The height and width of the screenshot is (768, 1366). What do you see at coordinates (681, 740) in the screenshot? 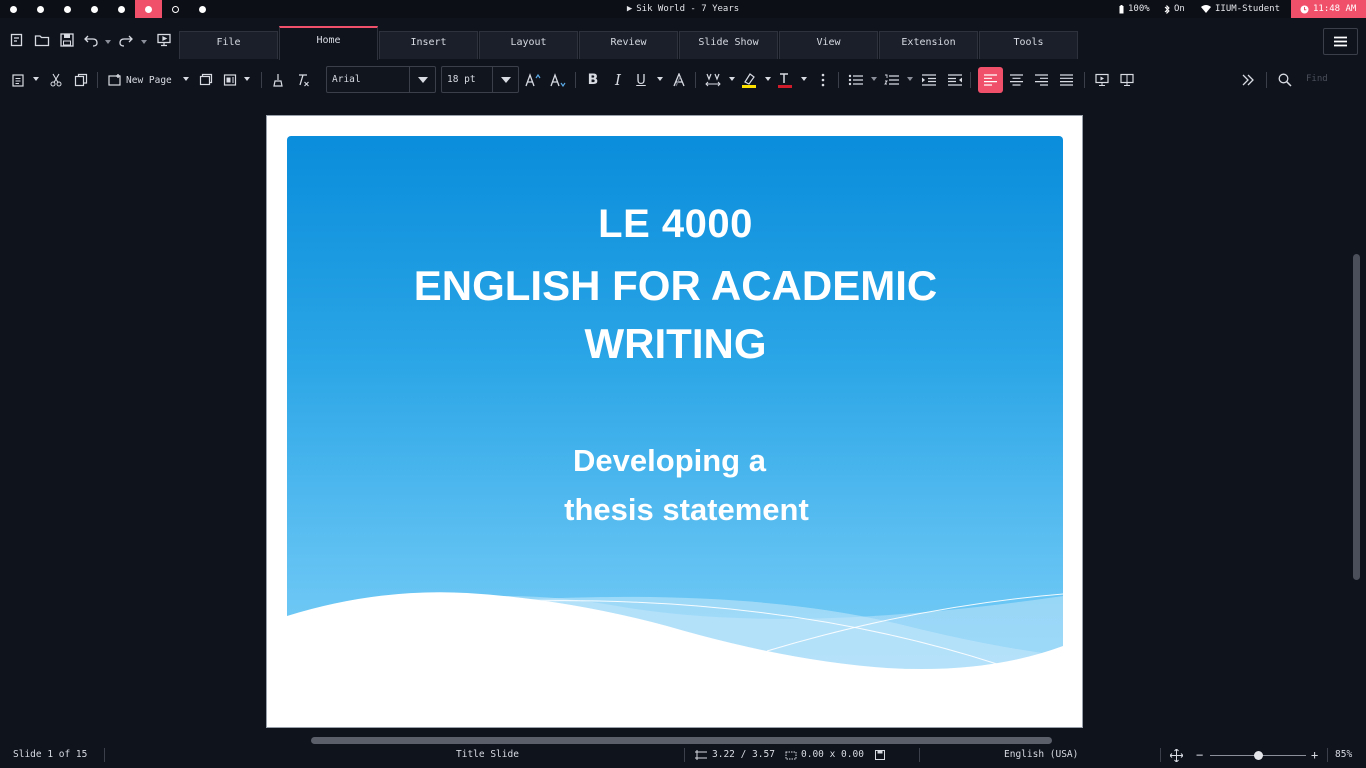
I see `horizontal-scrollbar` at bounding box center [681, 740].